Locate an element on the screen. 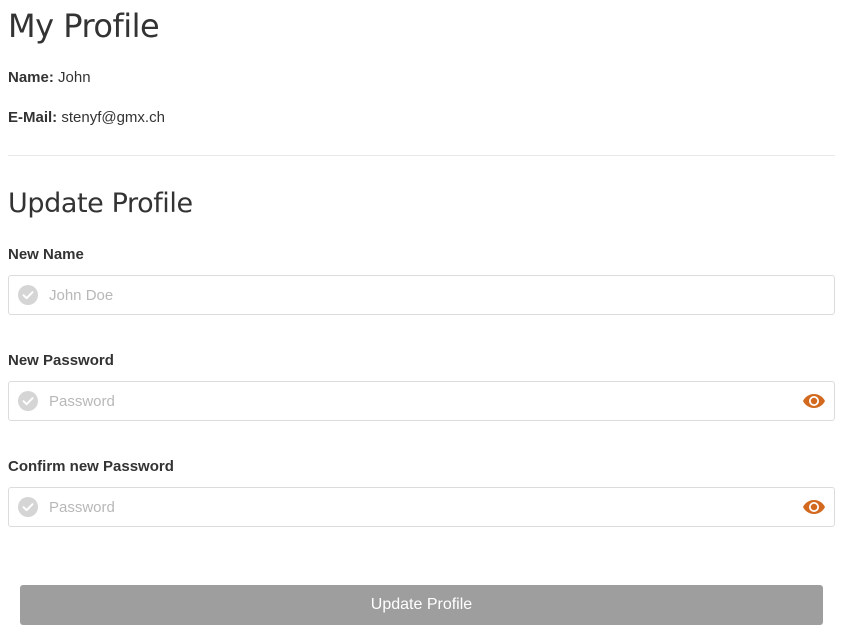 This screenshot has height=644, width=842. new-name-field-wrapper is located at coordinates (421, 295).